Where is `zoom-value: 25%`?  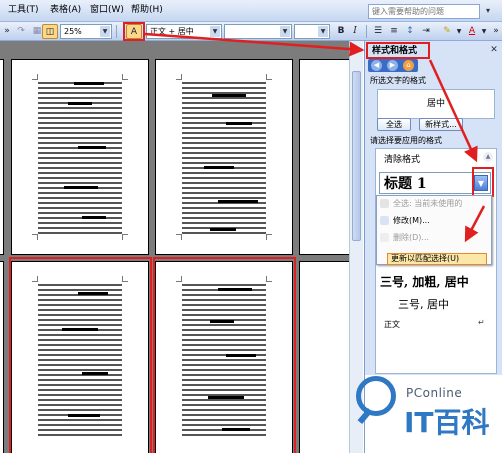
zoom-value: 25% is located at coordinates (73, 31).